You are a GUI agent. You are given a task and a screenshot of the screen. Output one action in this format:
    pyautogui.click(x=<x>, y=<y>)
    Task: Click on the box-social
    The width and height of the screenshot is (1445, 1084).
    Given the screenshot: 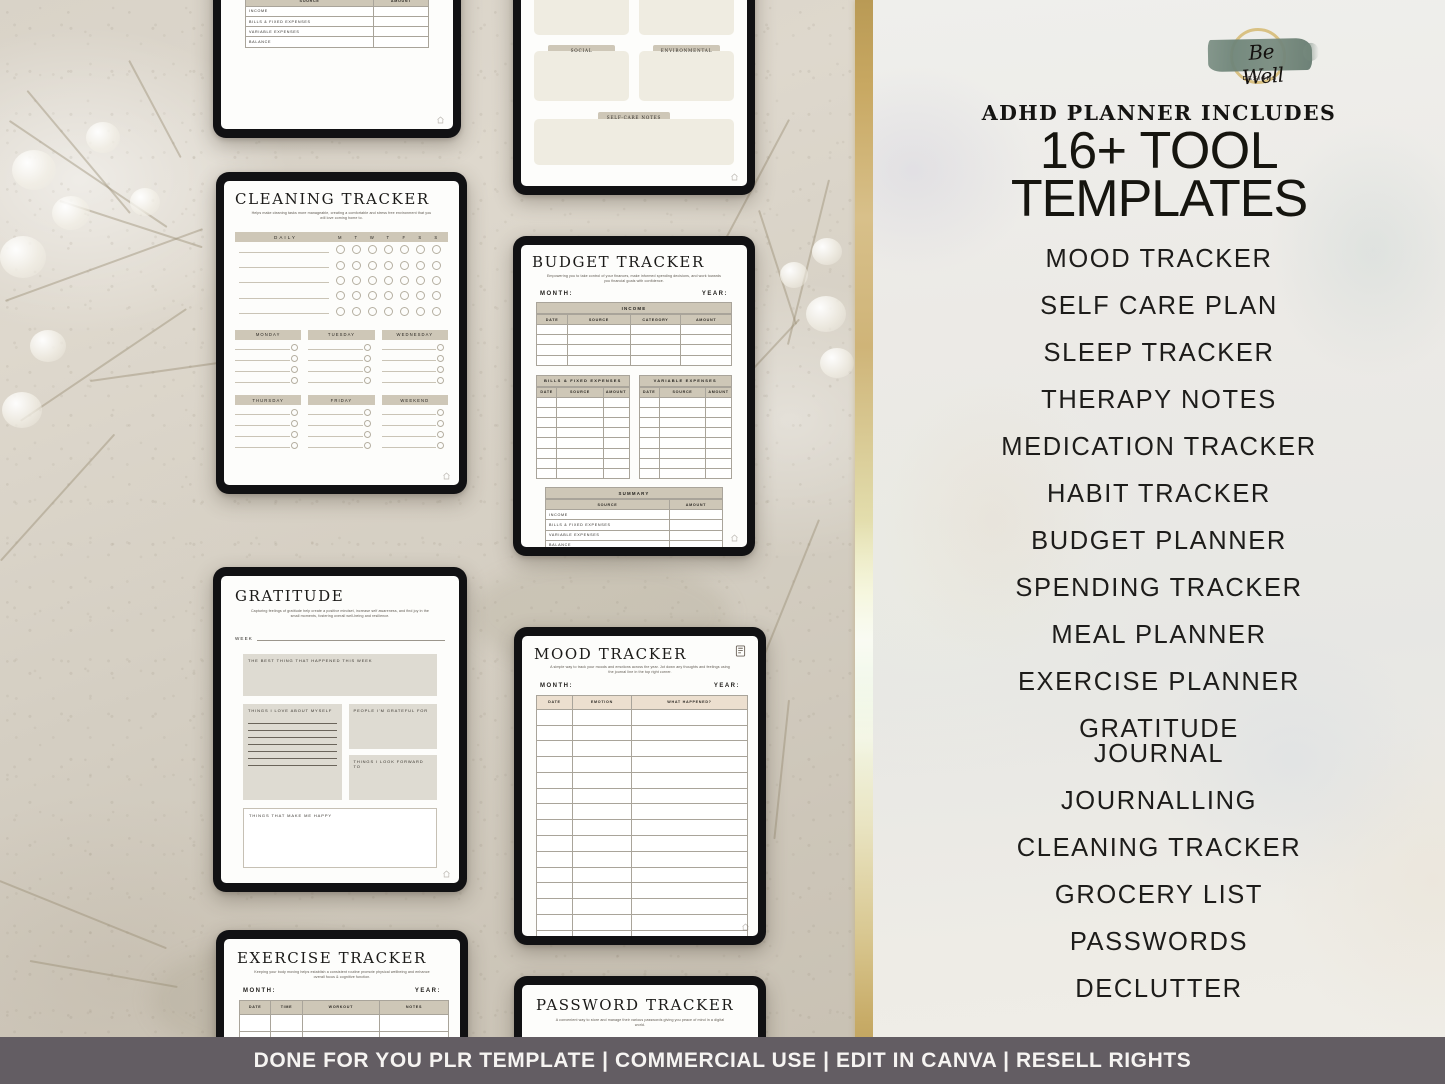 What is the action you would take?
    pyautogui.click(x=581, y=76)
    